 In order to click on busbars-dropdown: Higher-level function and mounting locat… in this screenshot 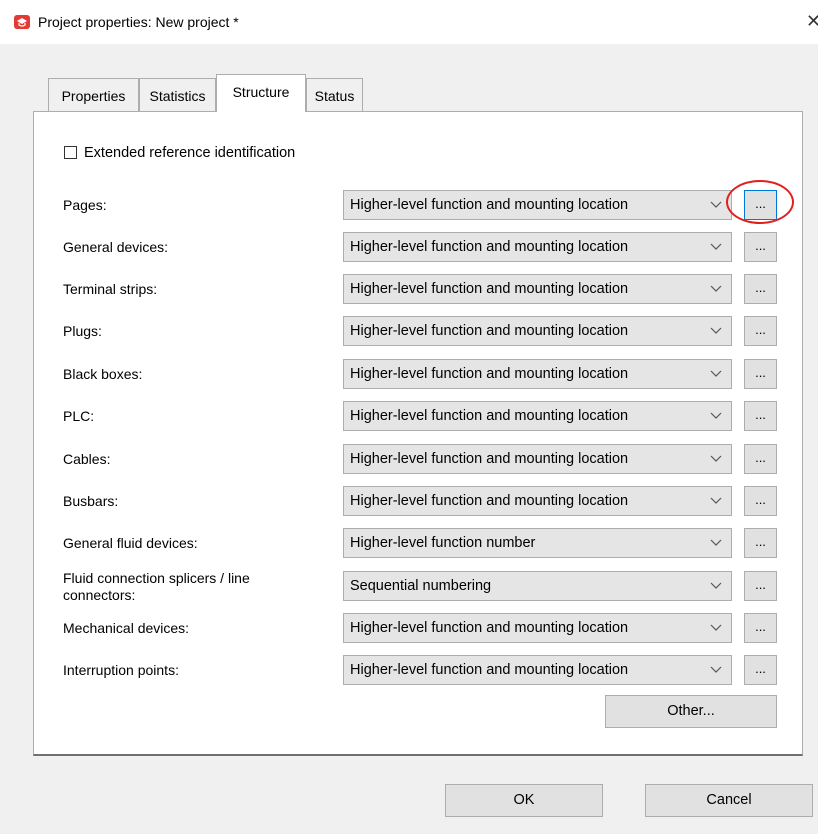, I will do `click(537, 501)`.